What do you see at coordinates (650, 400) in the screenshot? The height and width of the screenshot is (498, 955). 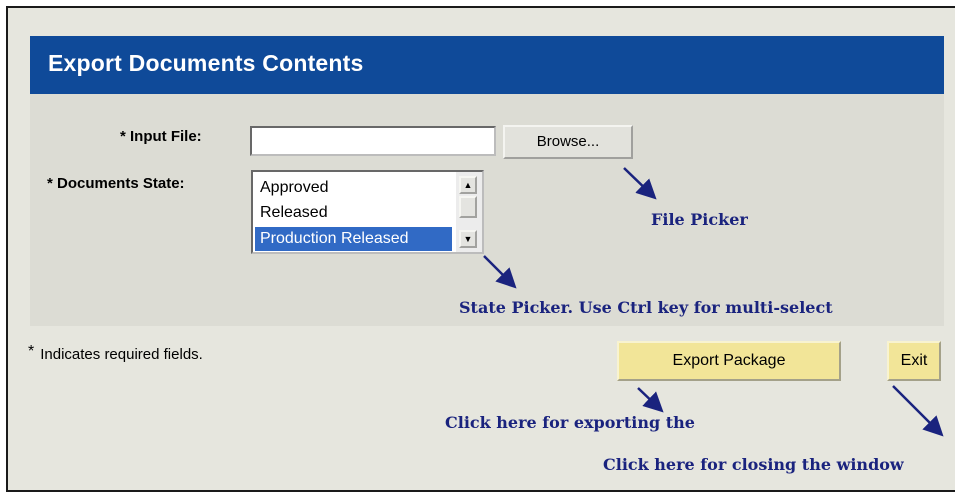 I see `export-arrow-icon` at bounding box center [650, 400].